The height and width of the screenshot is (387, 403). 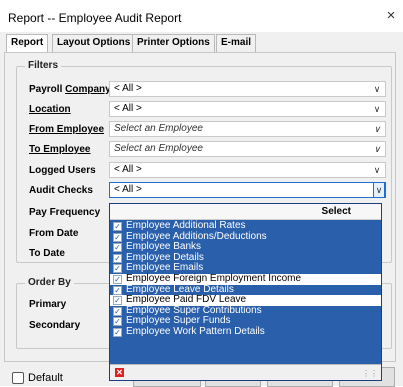 I want to click on primary-label: Primary, so click(x=48, y=304).